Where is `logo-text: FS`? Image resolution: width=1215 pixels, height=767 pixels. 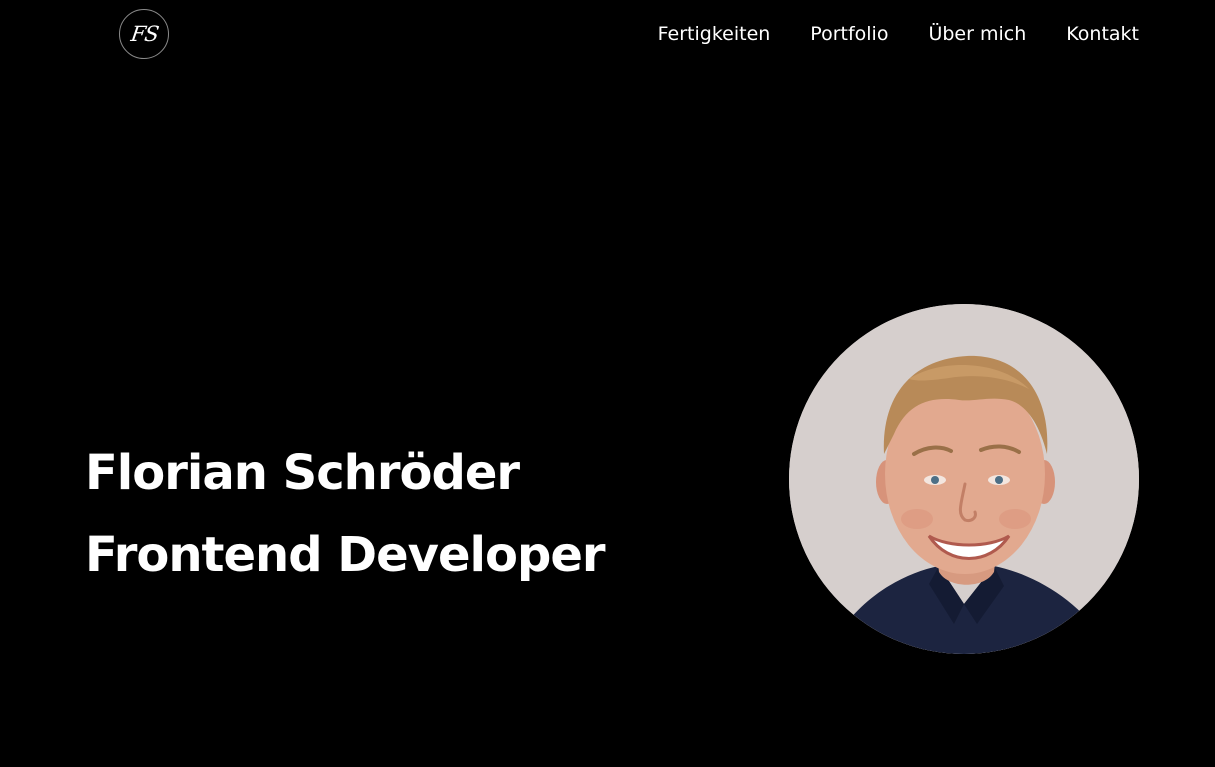
logo-text: FS is located at coordinates (144, 33).